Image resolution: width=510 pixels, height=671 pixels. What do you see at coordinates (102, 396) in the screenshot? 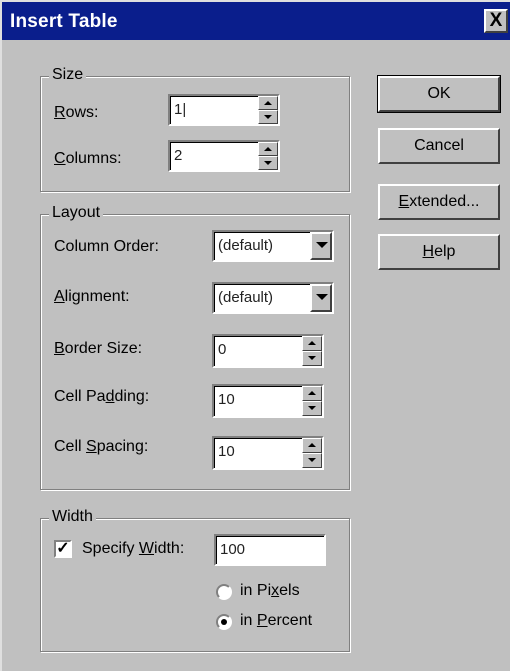
I see `cell-padding-label: Cell Padding:` at bounding box center [102, 396].